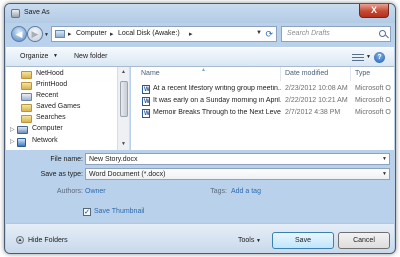  Describe the element at coordinates (52, 84) in the screenshot. I see `sidebar-item-label: PrintHood` at that location.